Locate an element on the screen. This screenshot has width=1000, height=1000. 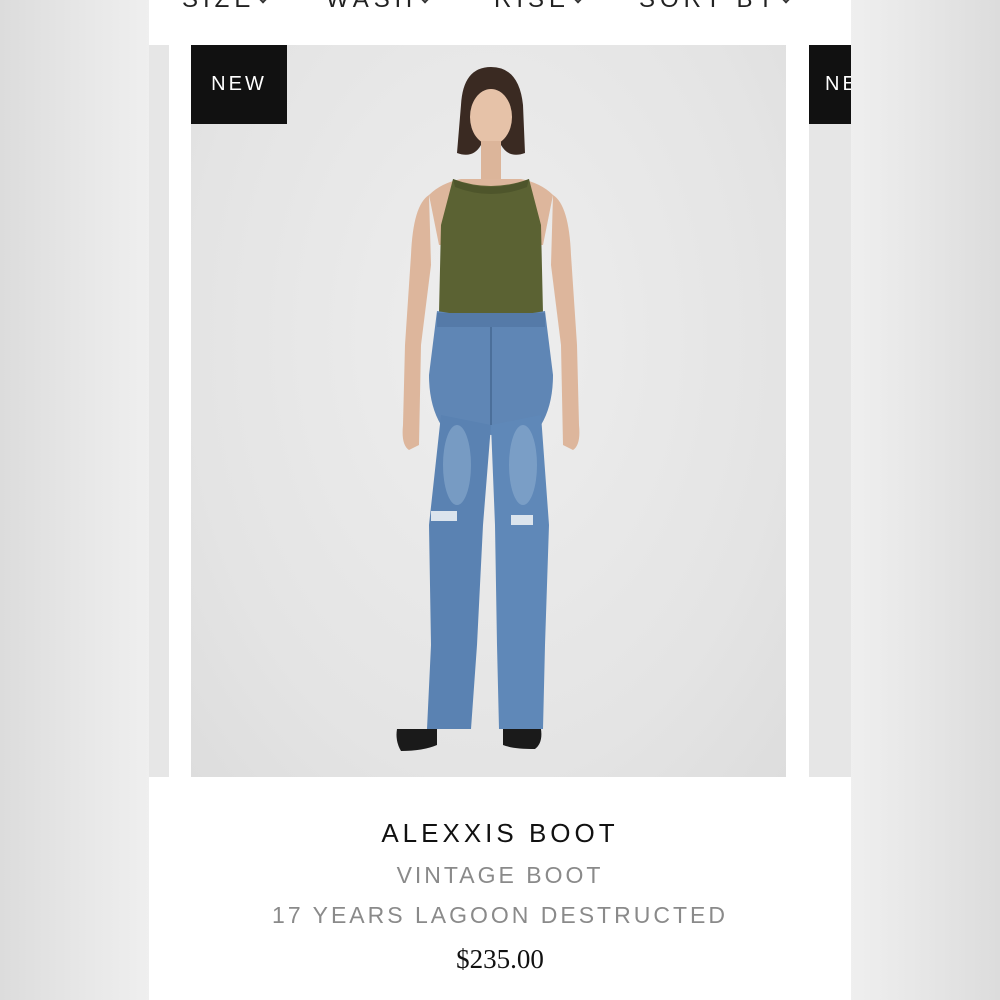
product-price: $235.00 is located at coordinates (500, 959).